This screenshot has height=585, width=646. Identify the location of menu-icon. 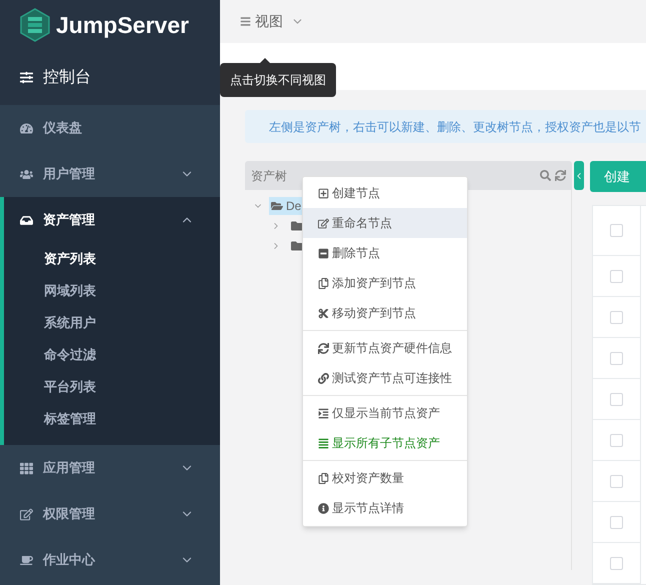
(245, 21).